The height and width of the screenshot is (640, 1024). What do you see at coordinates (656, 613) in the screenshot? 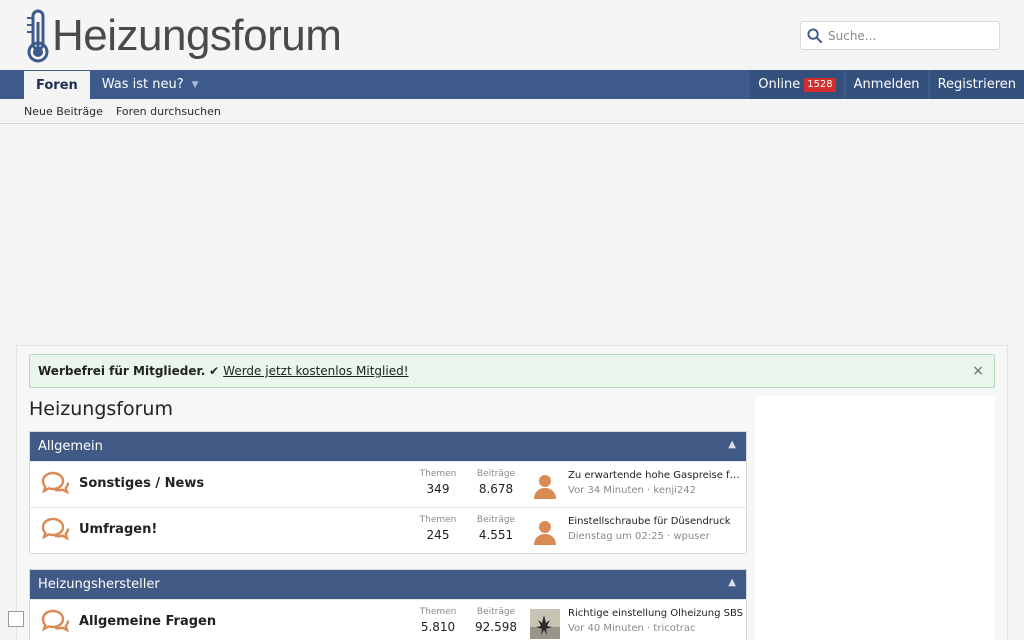
I see `last-post-thread-link: Richtige einstellung Ölheizung SBS` at bounding box center [656, 613].